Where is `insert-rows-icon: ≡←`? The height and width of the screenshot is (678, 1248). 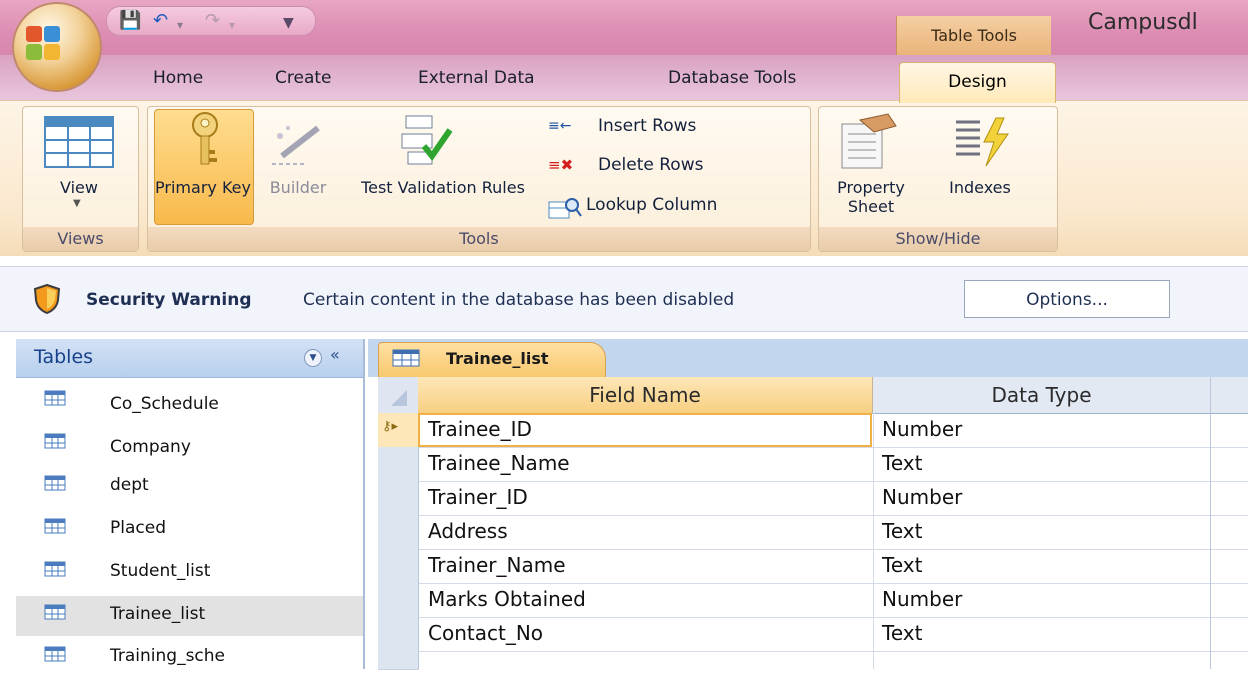 insert-rows-icon: ≡← is located at coordinates (560, 126).